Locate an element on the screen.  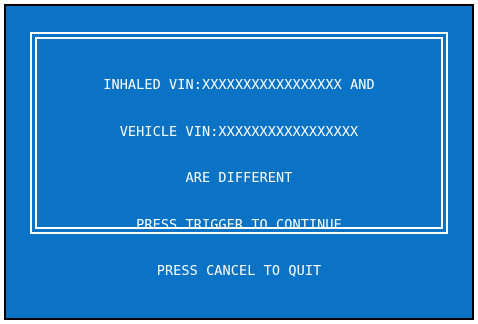
message-line-are-different: ARE DIFFERENT is located at coordinates (239, 178).